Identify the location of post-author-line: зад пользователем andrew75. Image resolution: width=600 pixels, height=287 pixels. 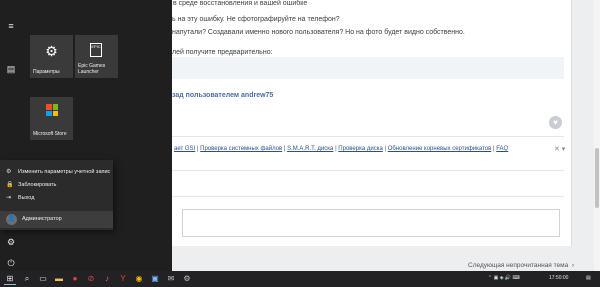
(222, 95).